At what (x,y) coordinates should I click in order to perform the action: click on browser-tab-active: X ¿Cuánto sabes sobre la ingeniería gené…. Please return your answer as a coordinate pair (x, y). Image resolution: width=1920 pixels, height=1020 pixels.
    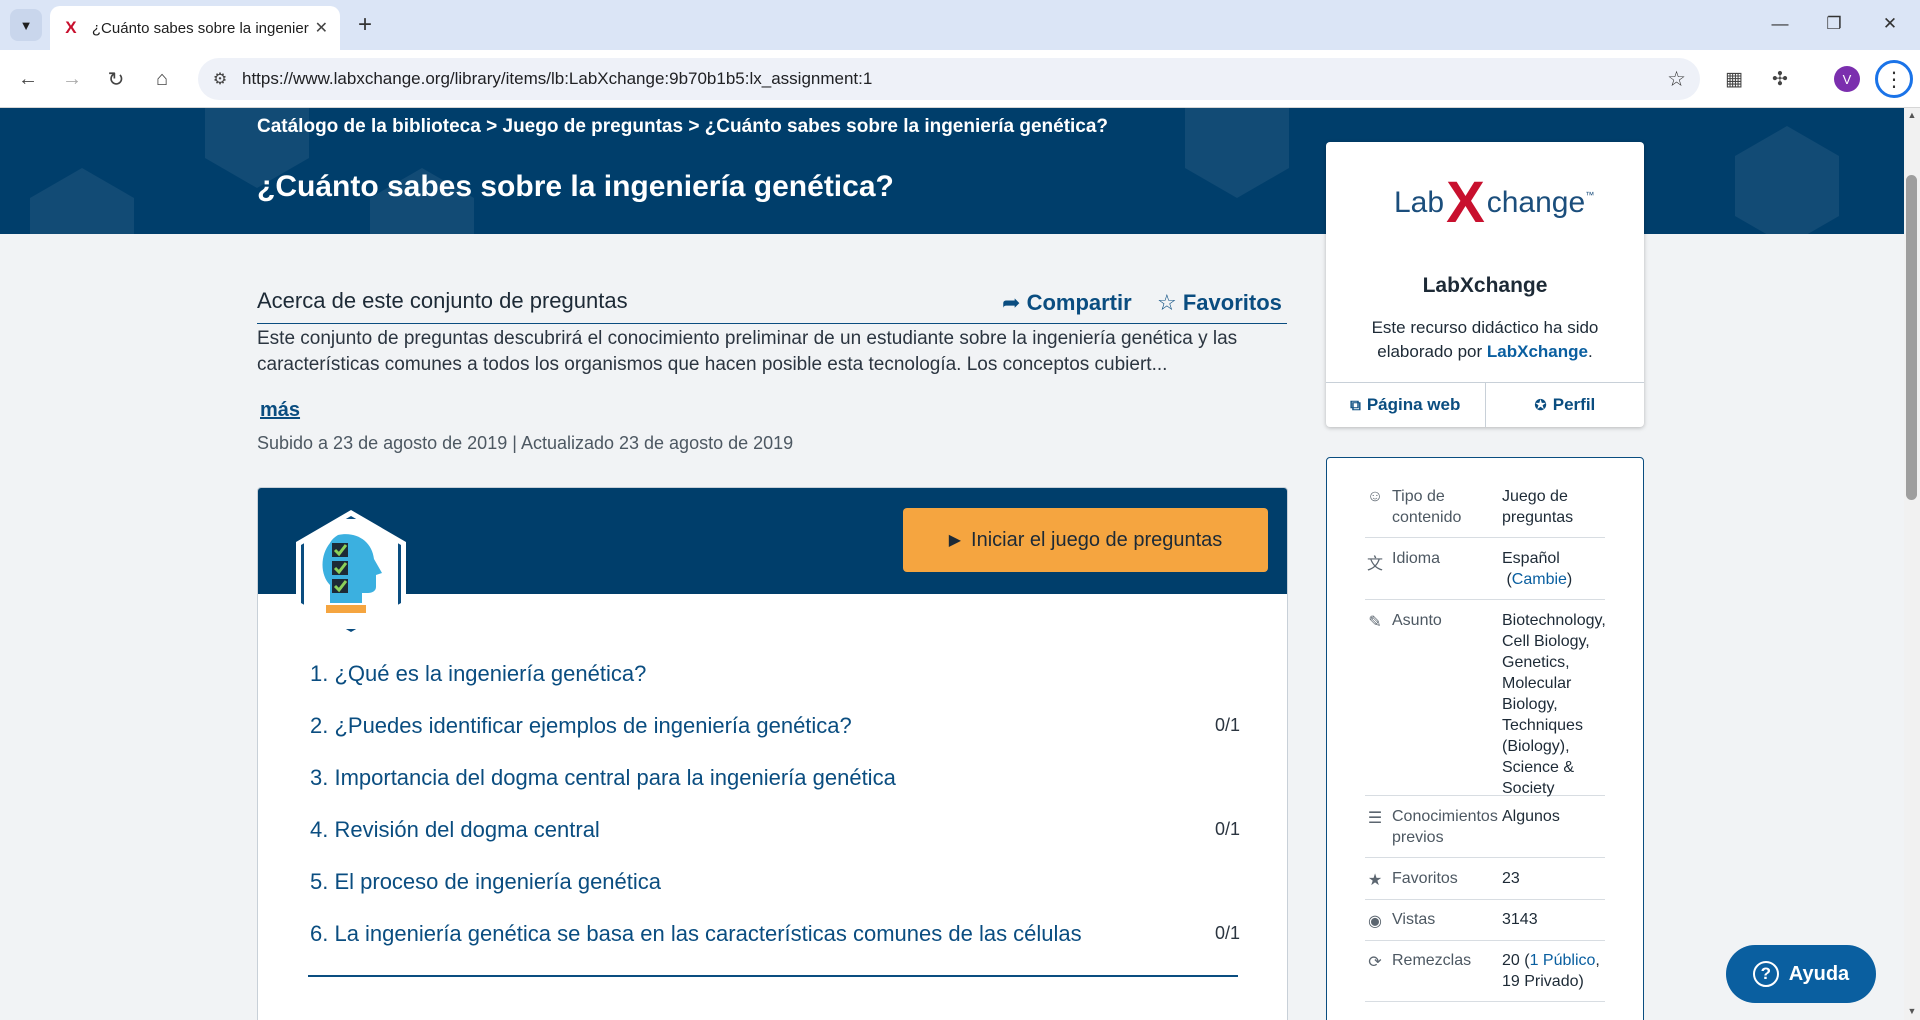
    Looking at the image, I should click on (195, 28).